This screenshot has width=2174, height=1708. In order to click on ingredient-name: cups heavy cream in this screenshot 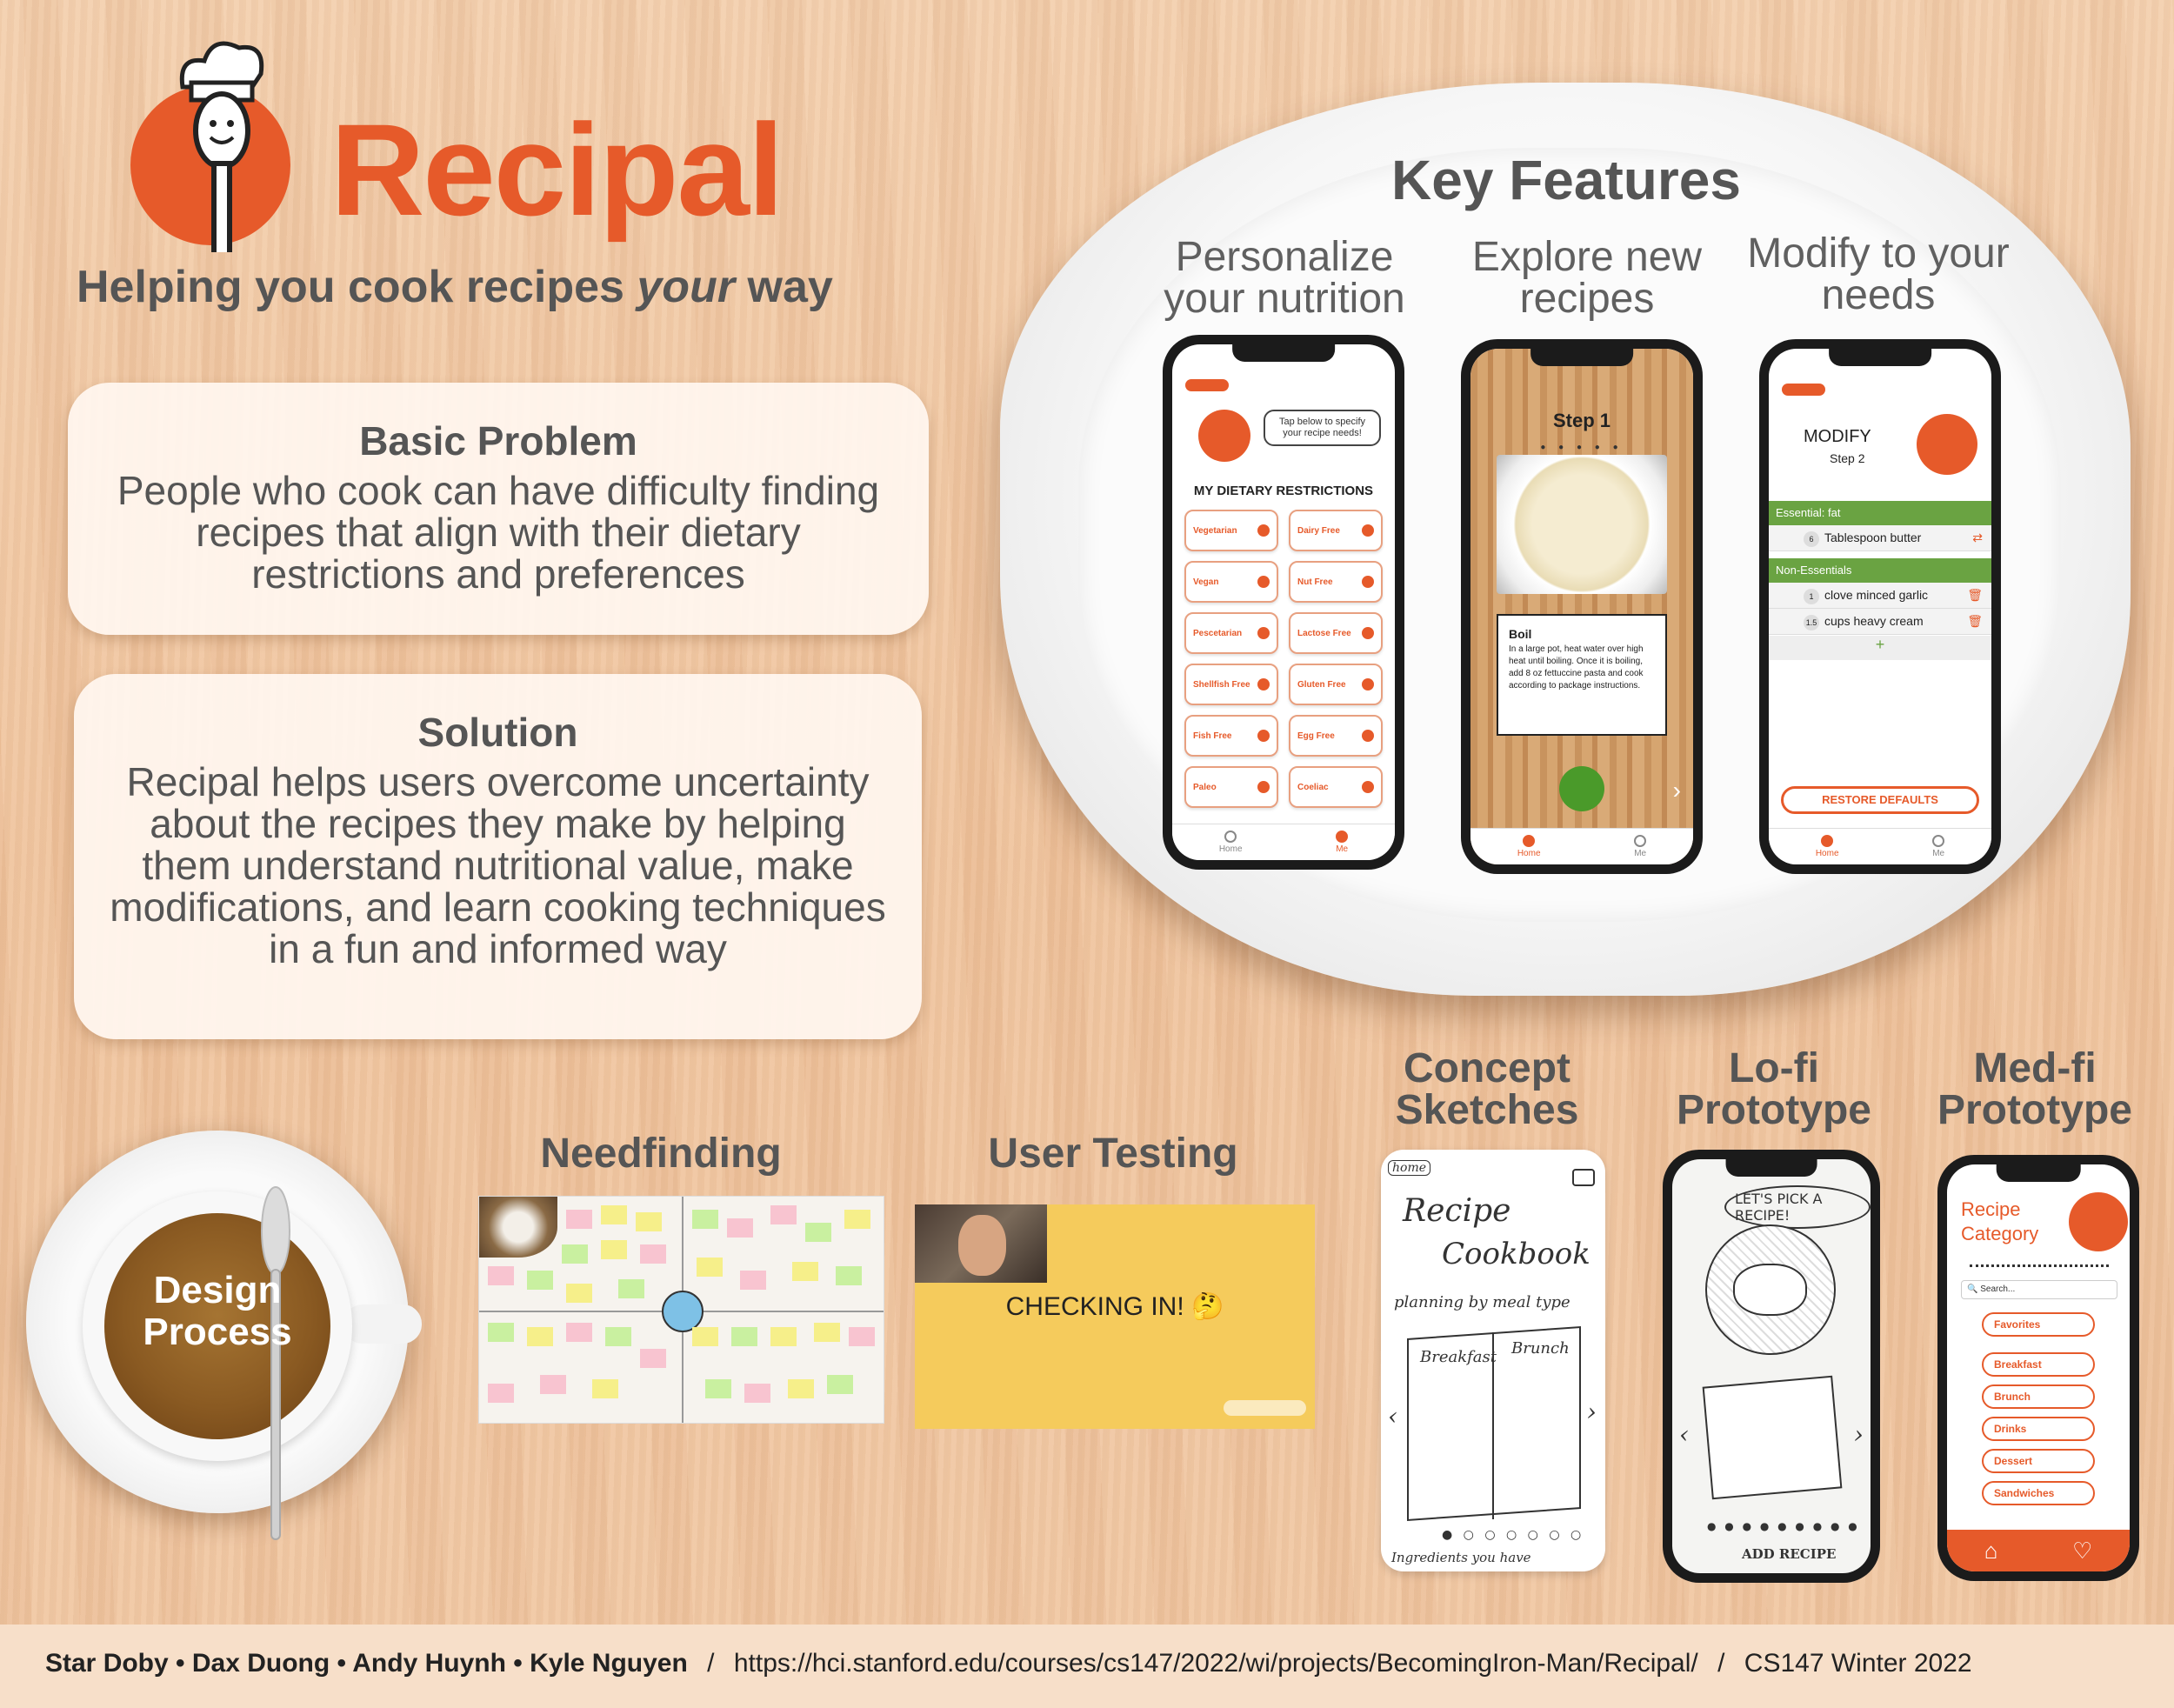, I will do `click(1874, 621)`.